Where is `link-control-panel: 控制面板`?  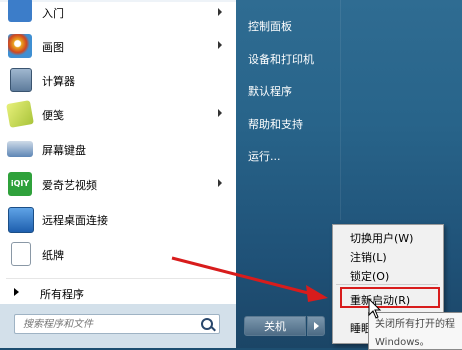 link-control-panel: 控制面板 is located at coordinates (270, 26).